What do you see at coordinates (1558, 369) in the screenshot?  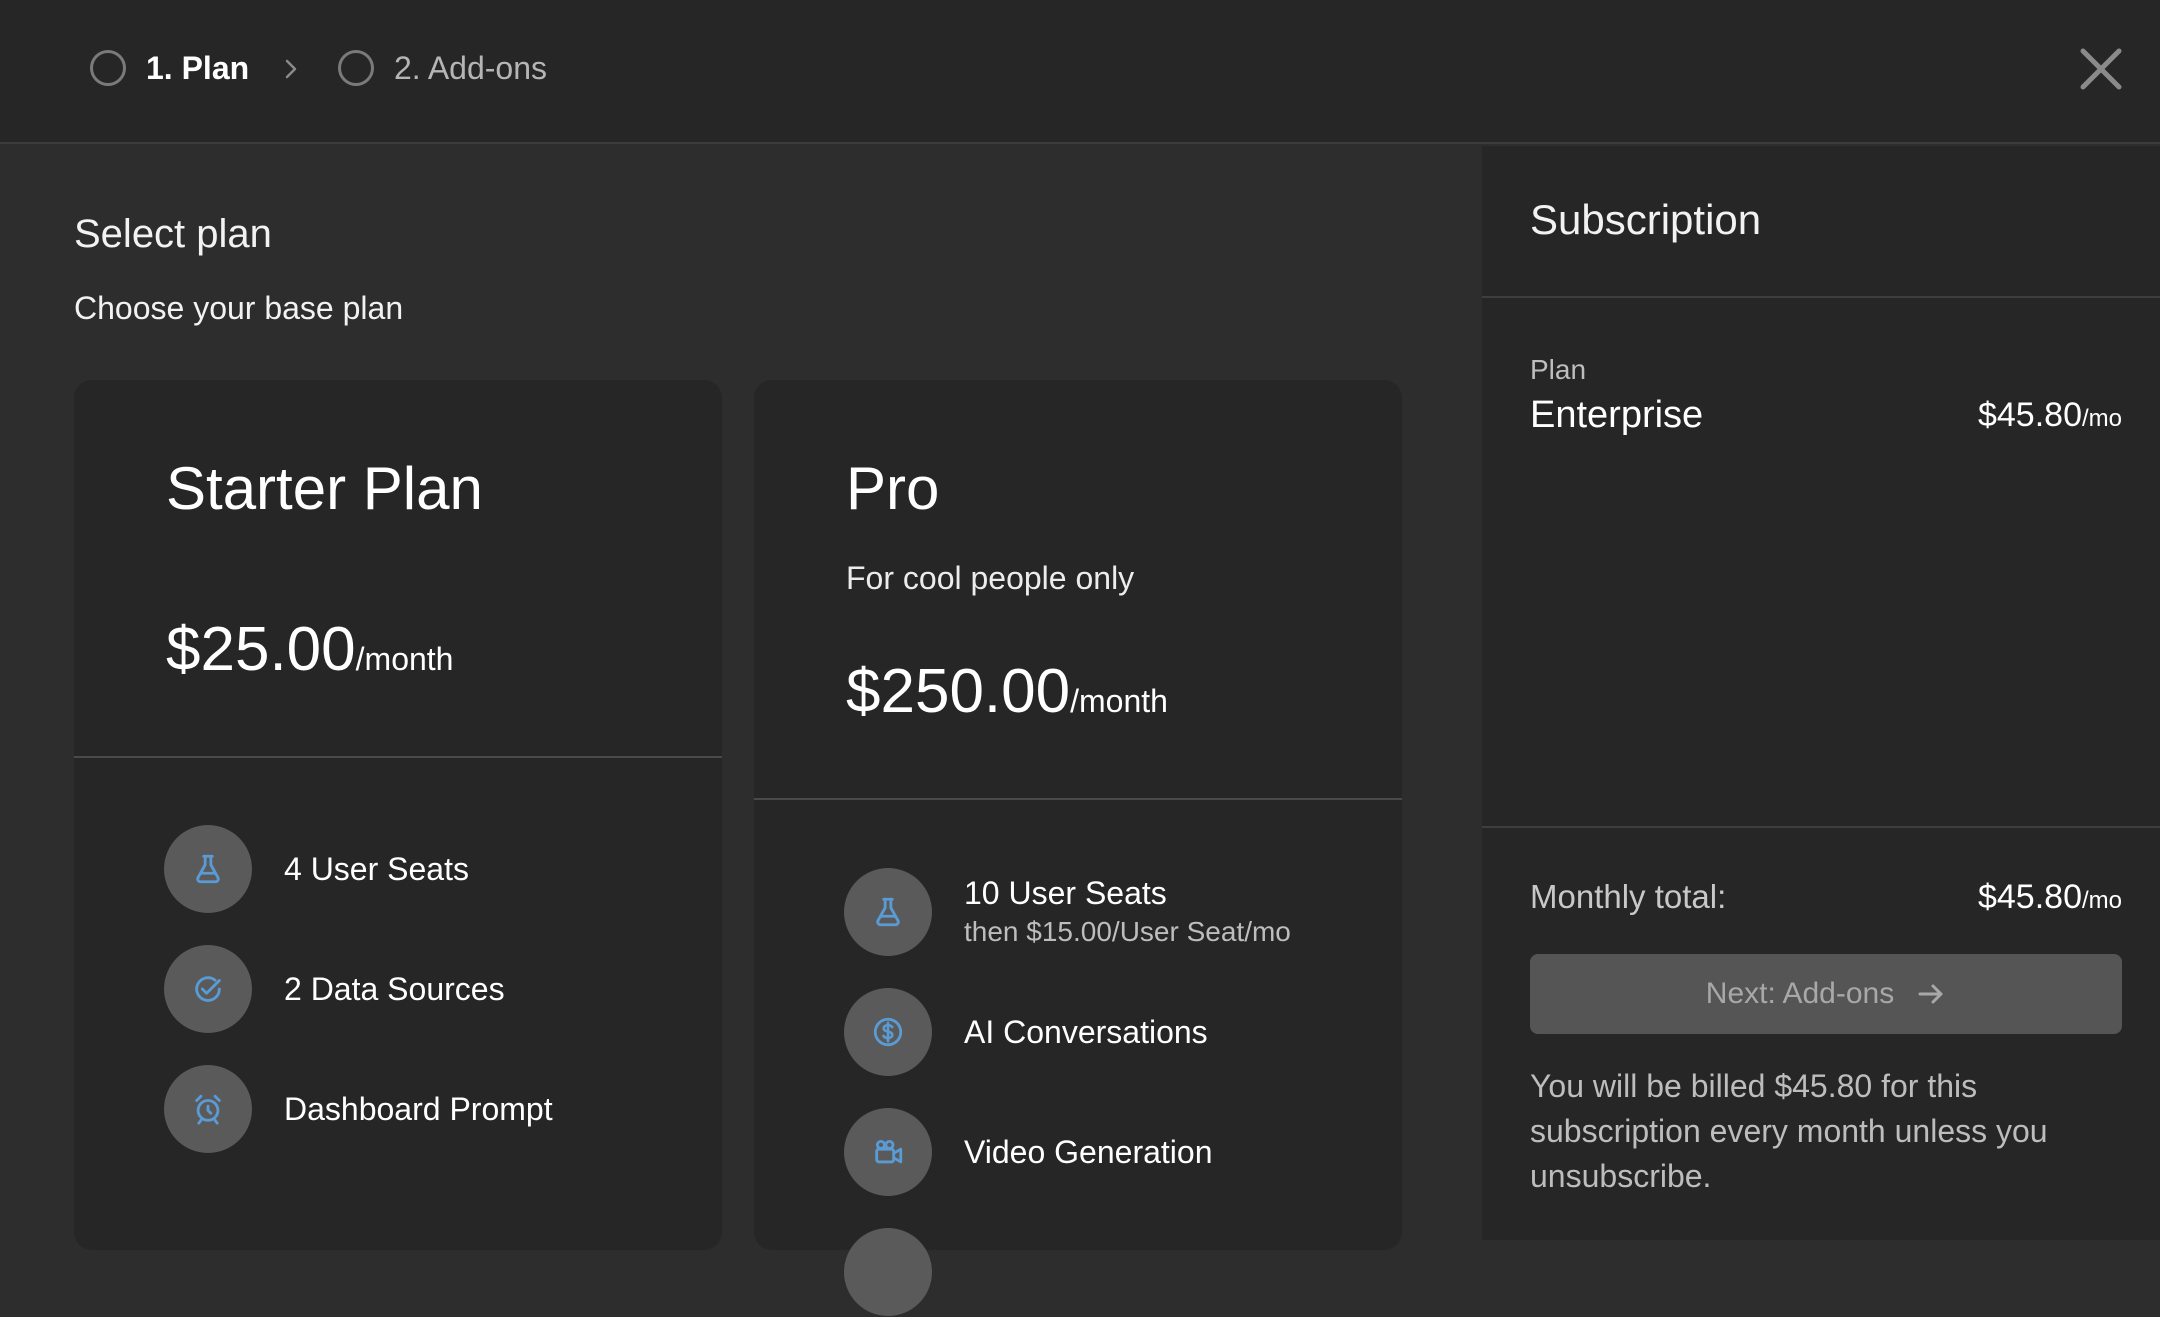 I see `selected-plan-caption: Plan` at bounding box center [1558, 369].